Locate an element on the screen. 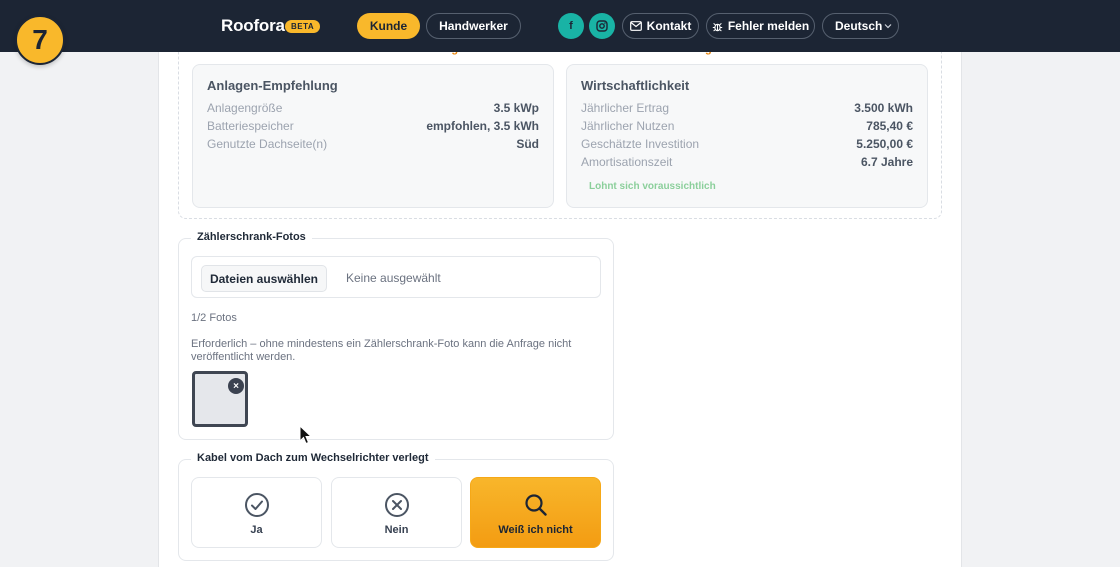 This screenshot has height=567, width=1120. econ-row: Geschätzte Investition 5.250,00 € is located at coordinates (747, 145).